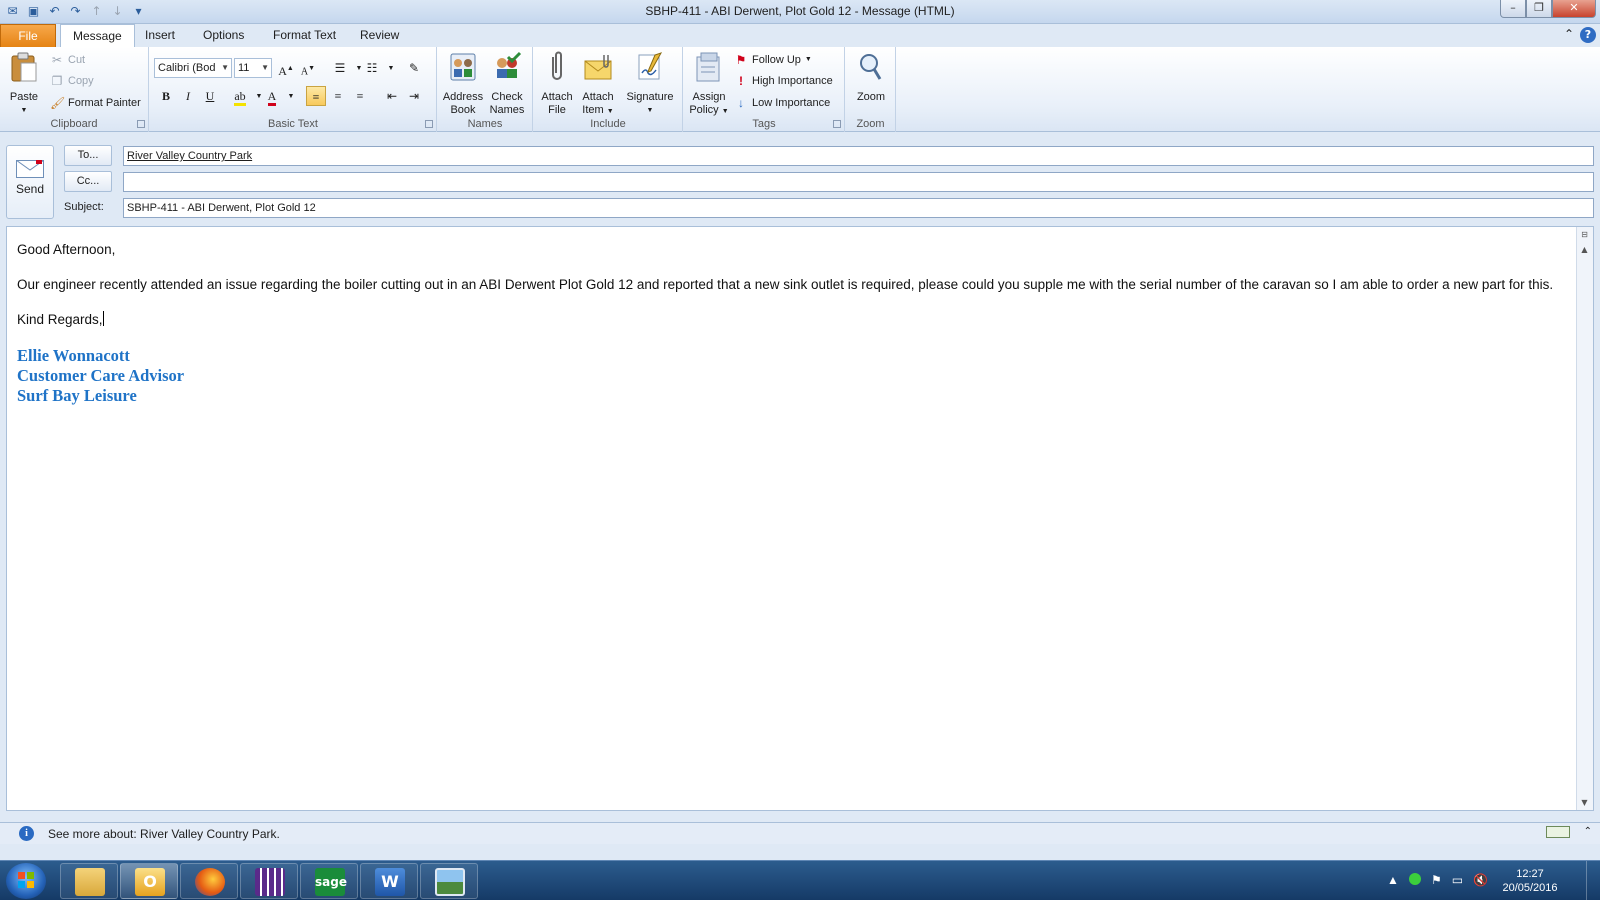 The width and height of the screenshot is (1600, 900). I want to click on format-painter-button: 🖌 Format Painter, so click(95, 103).